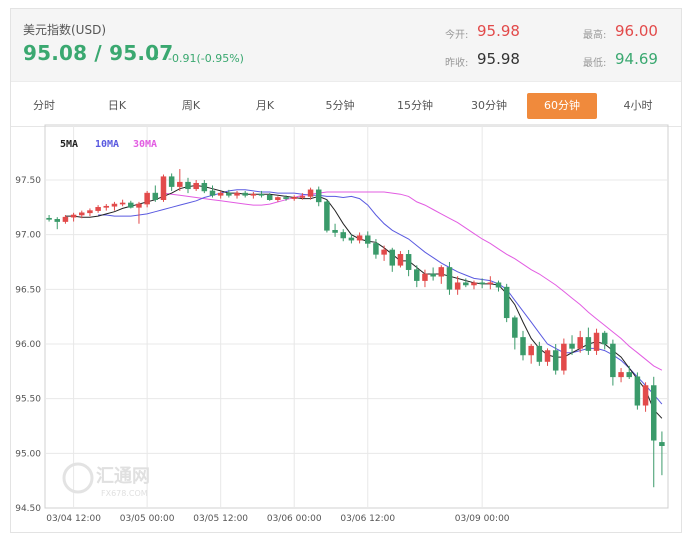 This screenshot has width=690, height=539. What do you see at coordinates (294, 519) in the screenshot?
I see `x-tick-label: 03/06 00:00` at bounding box center [294, 519].